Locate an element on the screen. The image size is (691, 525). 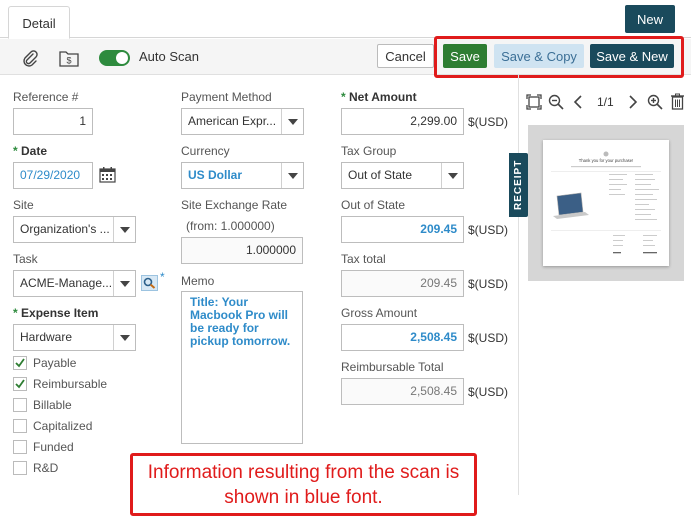
task-label: Task is located at coordinates (25, 259).